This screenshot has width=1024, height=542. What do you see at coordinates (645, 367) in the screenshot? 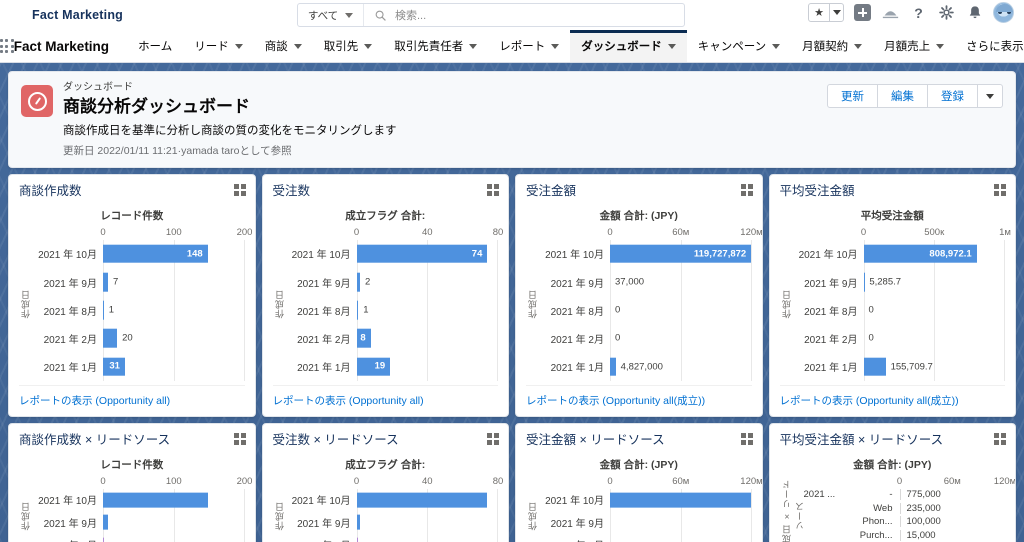
I see `bar-row: 2021 年 1月 4,827,000` at bounding box center [645, 367].